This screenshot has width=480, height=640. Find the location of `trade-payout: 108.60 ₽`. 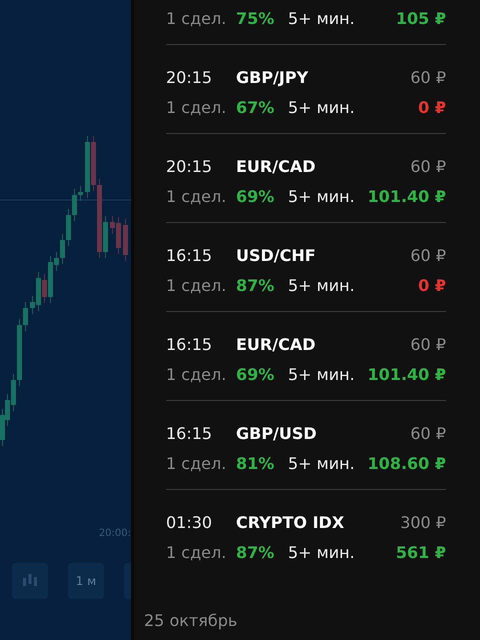

trade-payout: 108.60 ₽ is located at coordinates (407, 463).